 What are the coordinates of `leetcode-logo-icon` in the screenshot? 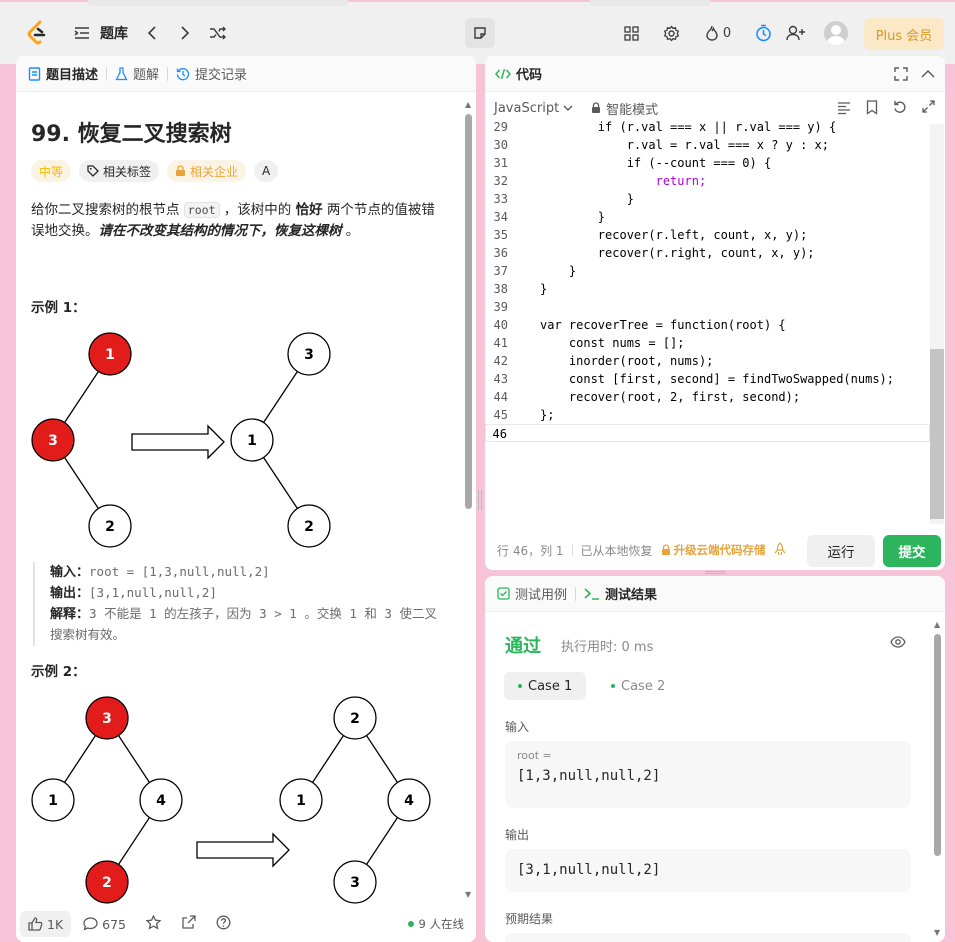 It's located at (37, 33).